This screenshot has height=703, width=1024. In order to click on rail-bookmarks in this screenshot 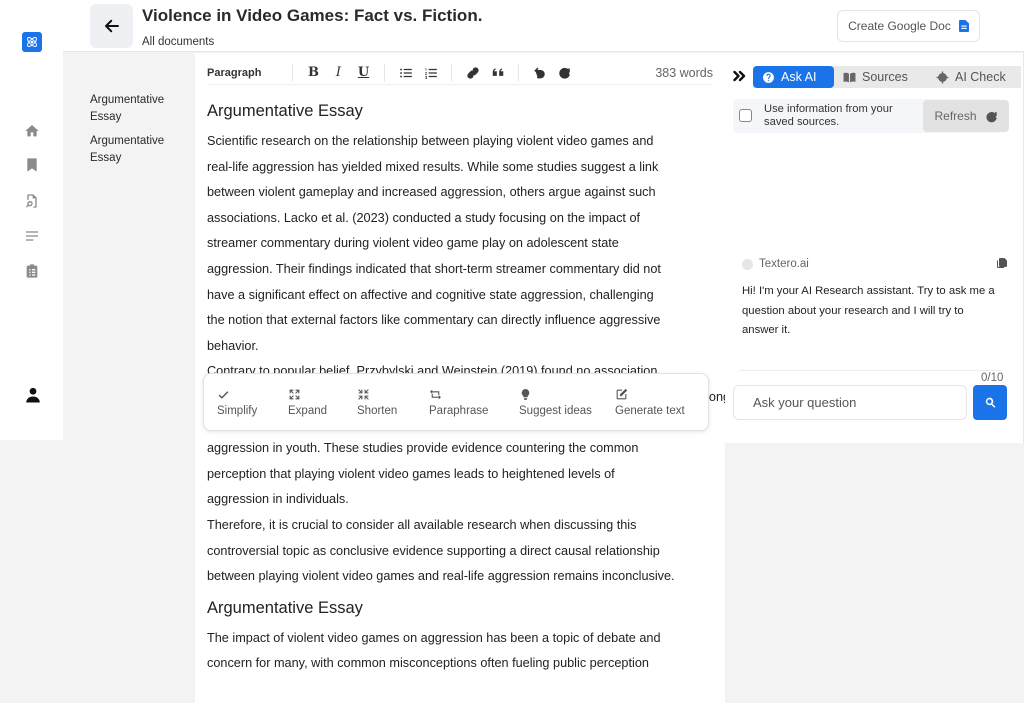, I will do `click(32, 165)`.